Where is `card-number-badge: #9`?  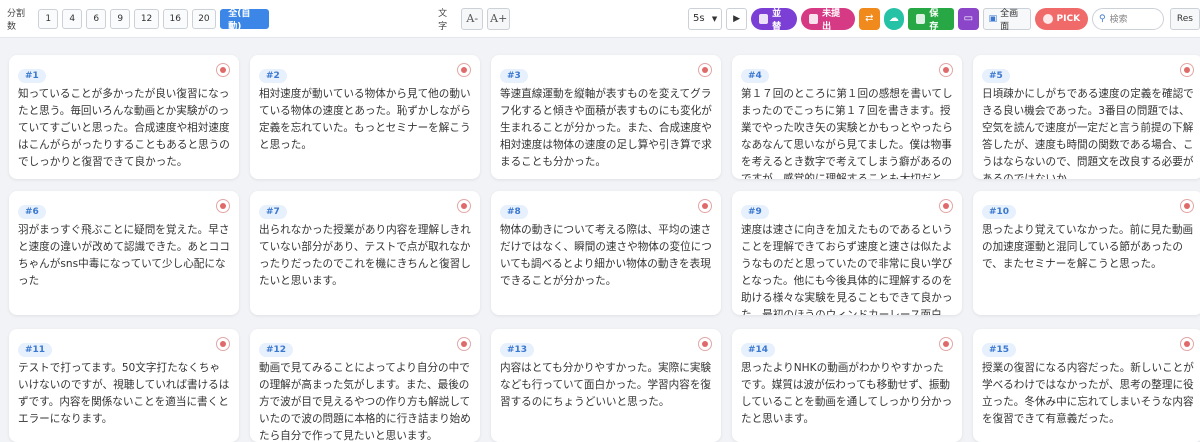
card-number-badge: #9 is located at coordinates (755, 212).